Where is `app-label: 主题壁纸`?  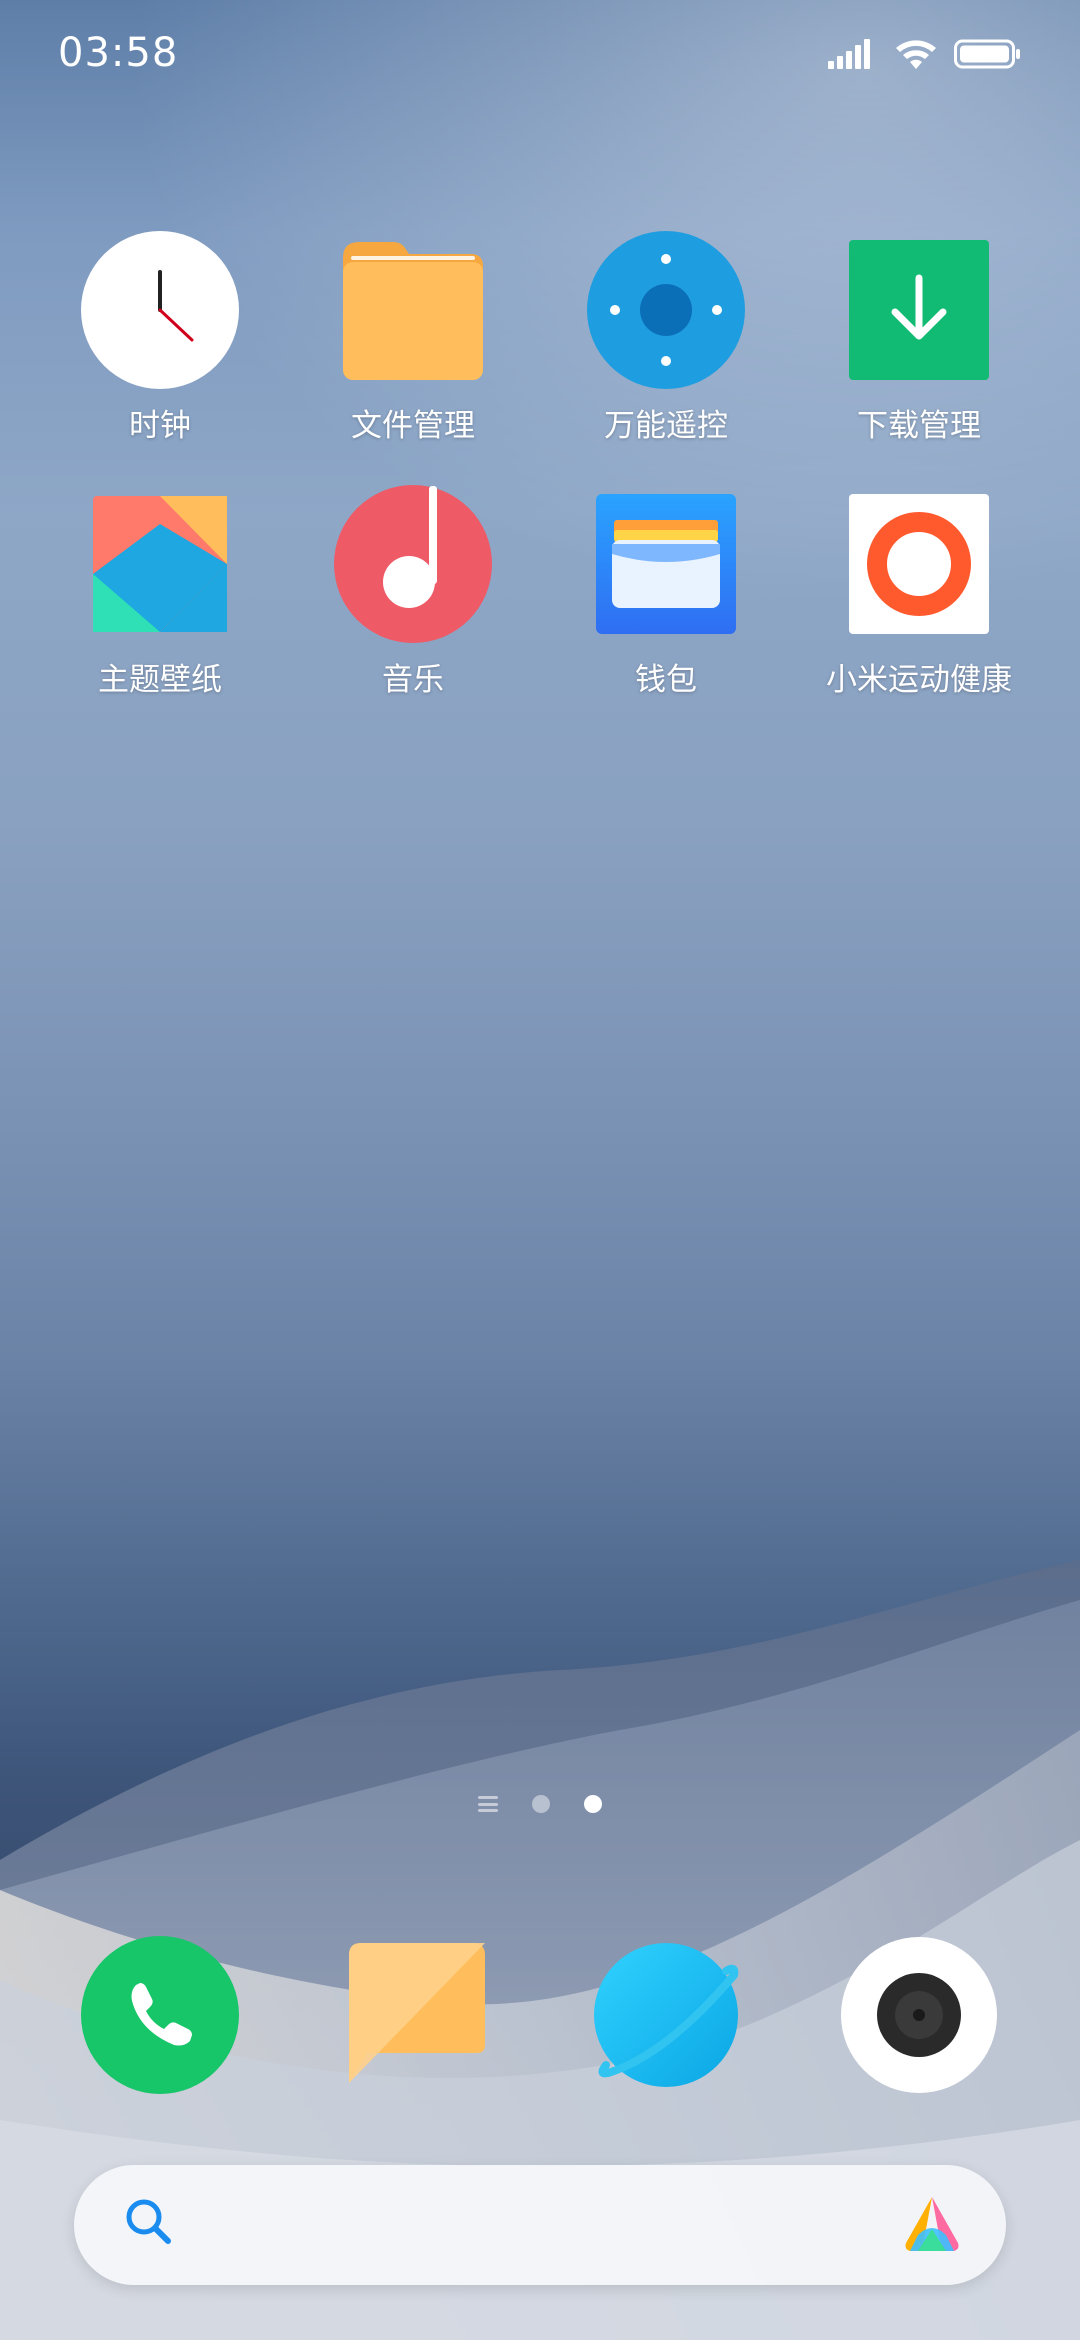 app-label: 主题壁纸 is located at coordinates (160, 680).